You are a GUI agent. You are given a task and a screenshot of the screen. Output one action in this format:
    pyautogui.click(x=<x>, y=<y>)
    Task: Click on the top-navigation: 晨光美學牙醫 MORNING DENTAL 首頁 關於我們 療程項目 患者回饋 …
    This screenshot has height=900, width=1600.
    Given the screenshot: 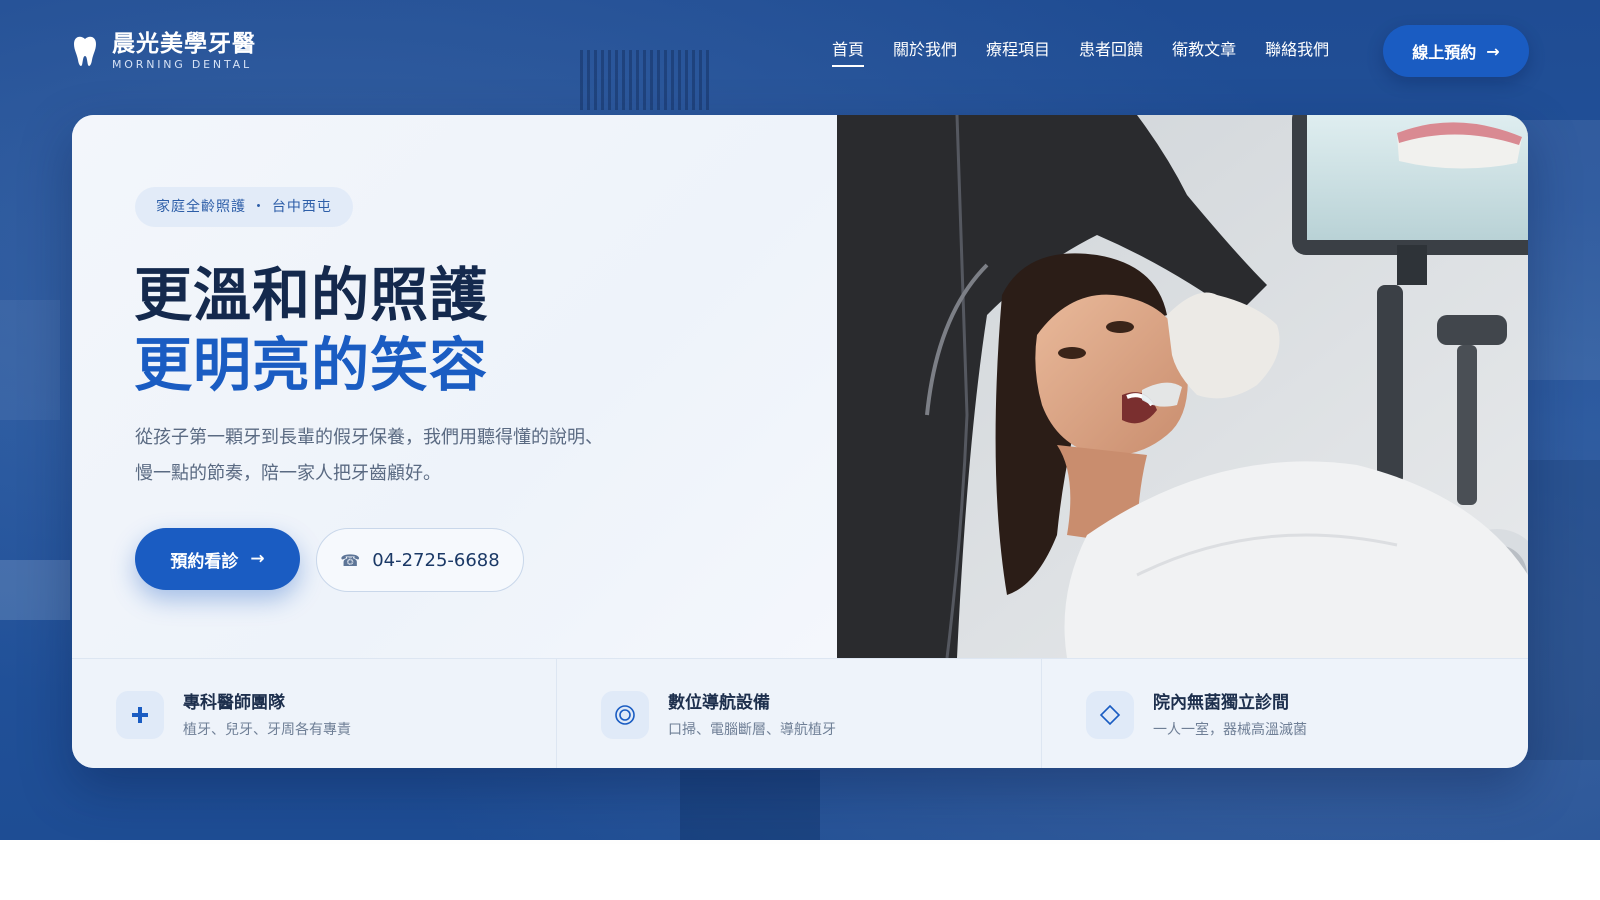 What is the action you would take?
    pyautogui.click(x=800, y=55)
    